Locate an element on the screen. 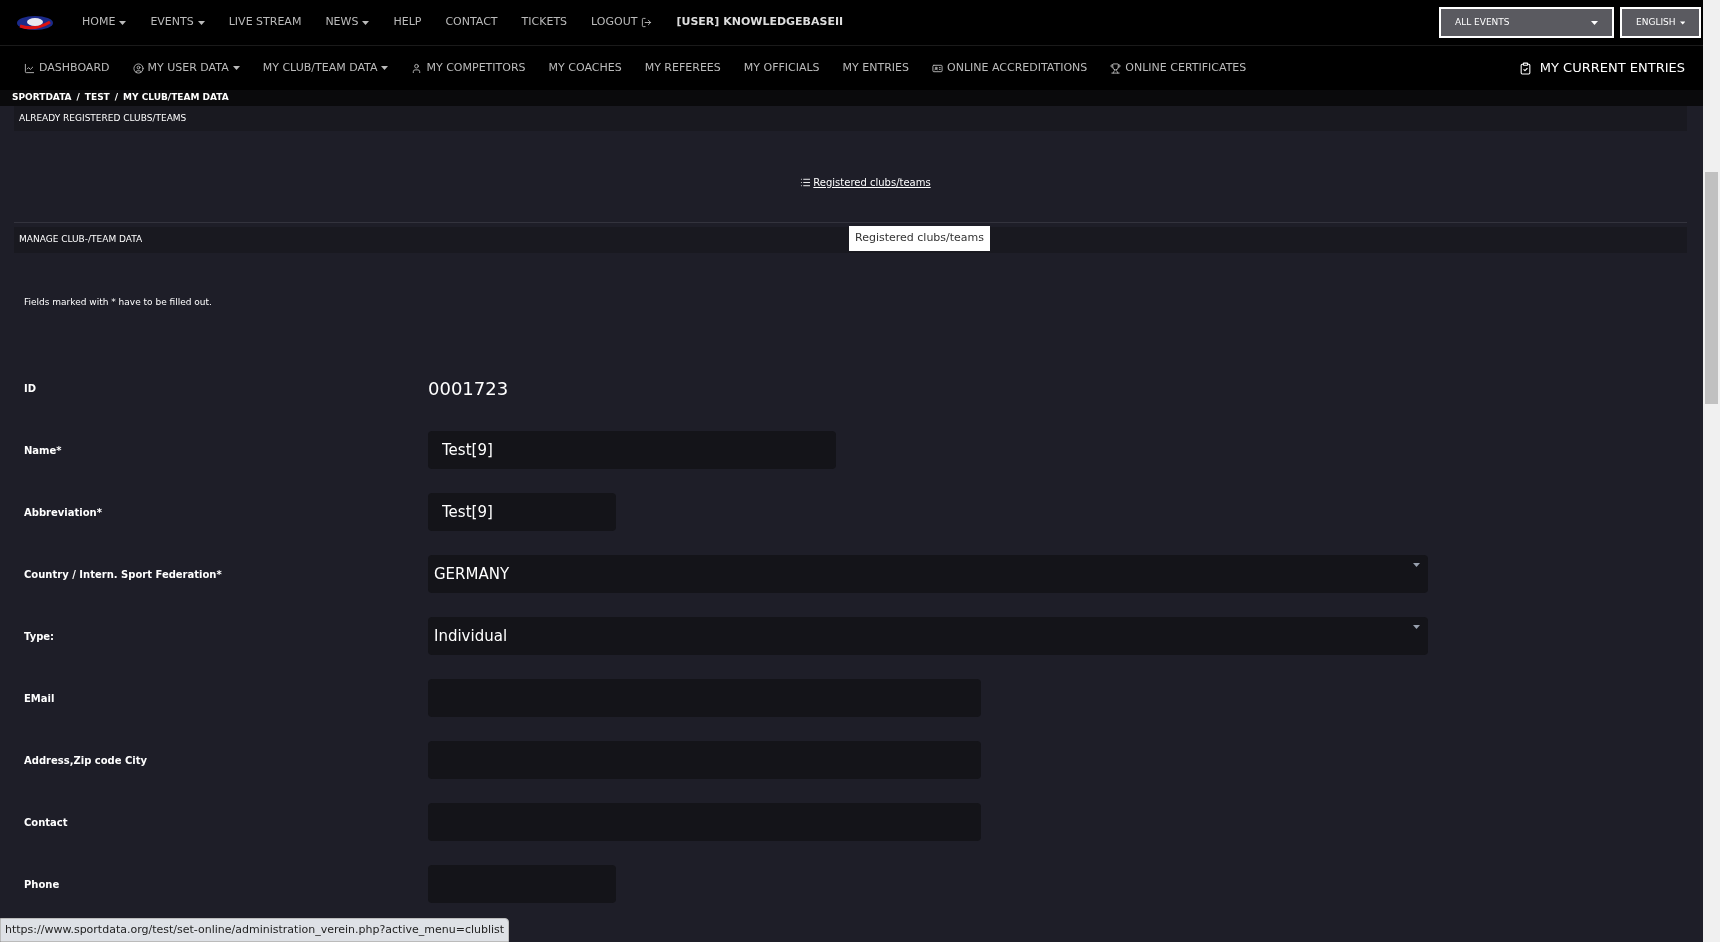 The width and height of the screenshot is (1720, 942). field-label: Address,Zip code City is located at coordinates (86, 760).